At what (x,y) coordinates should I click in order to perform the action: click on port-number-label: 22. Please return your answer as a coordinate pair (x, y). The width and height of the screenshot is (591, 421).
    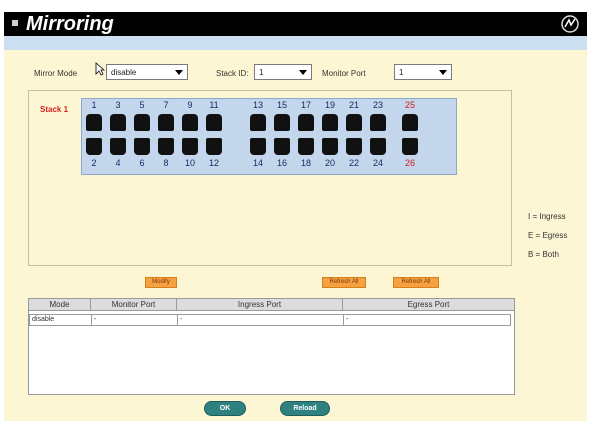
    Looking at the image, I should click on (353, 163).